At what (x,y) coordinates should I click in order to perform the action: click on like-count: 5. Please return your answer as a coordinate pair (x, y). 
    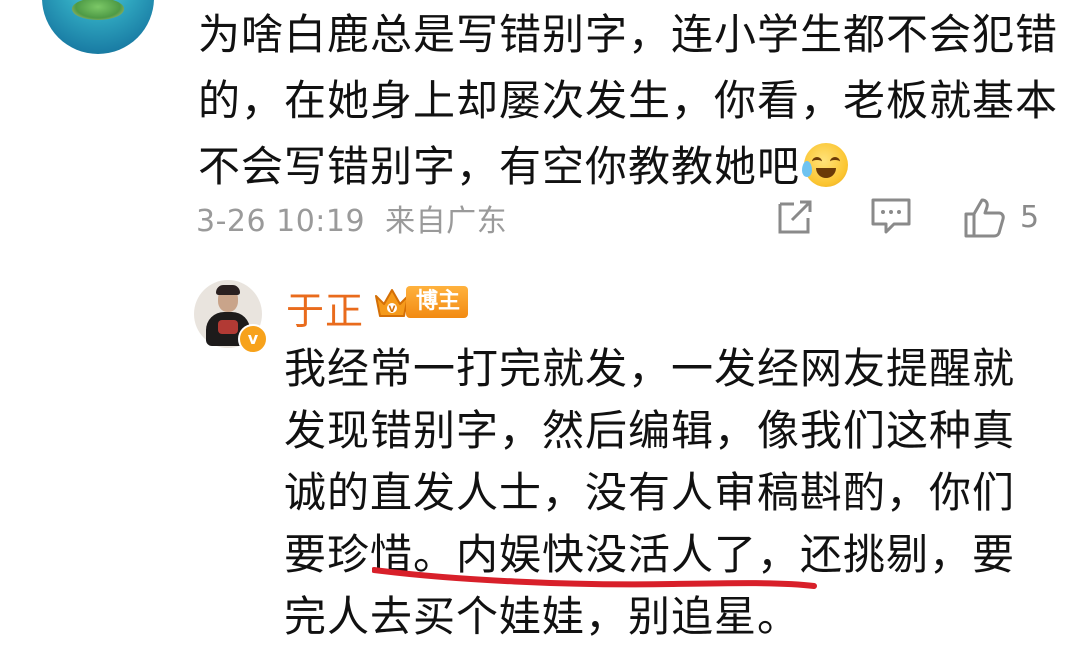
    Looking at the image, I should click on (1030, 217).